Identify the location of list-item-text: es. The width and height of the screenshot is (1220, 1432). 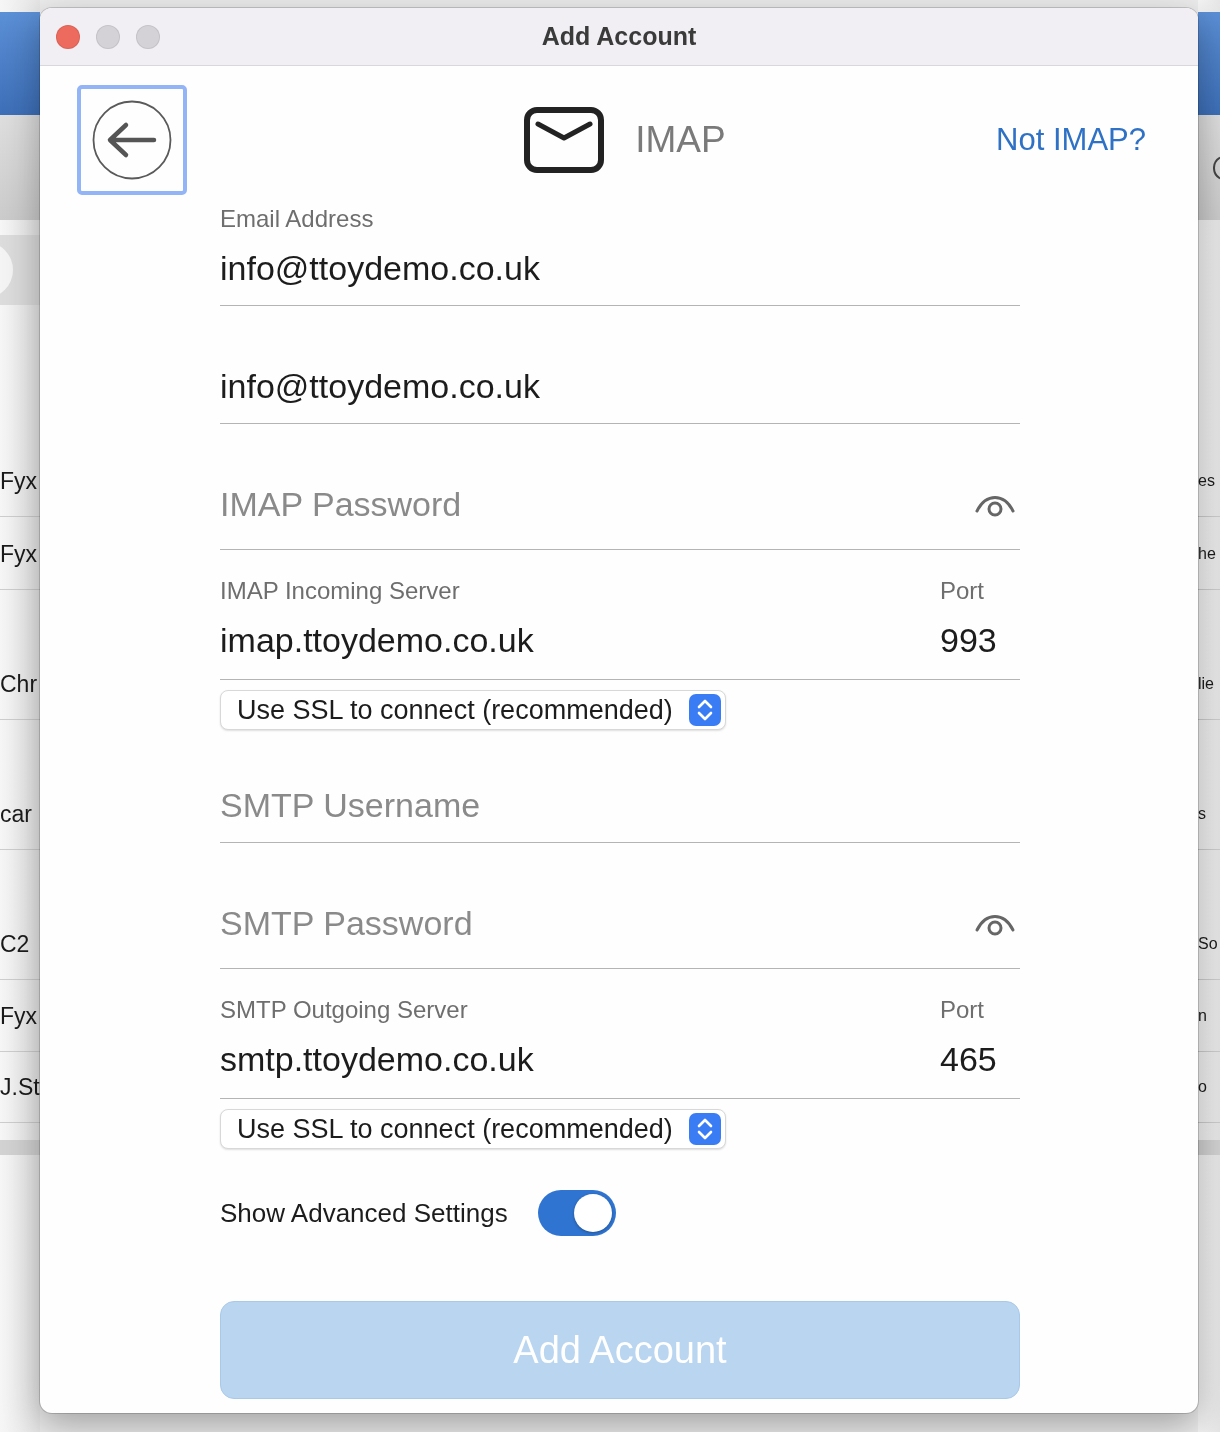
(1206, 481).